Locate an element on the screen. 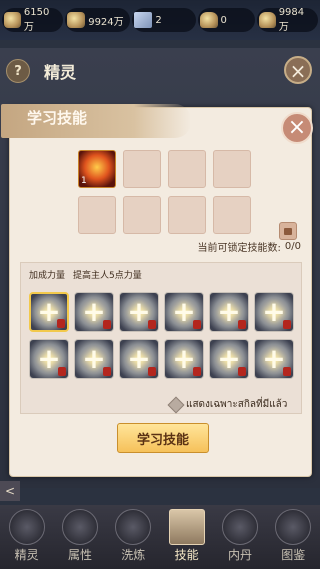 This screenshot has height=569, width=320. nav-item-refine: 洗炼 is located at coordinates (133, 536).